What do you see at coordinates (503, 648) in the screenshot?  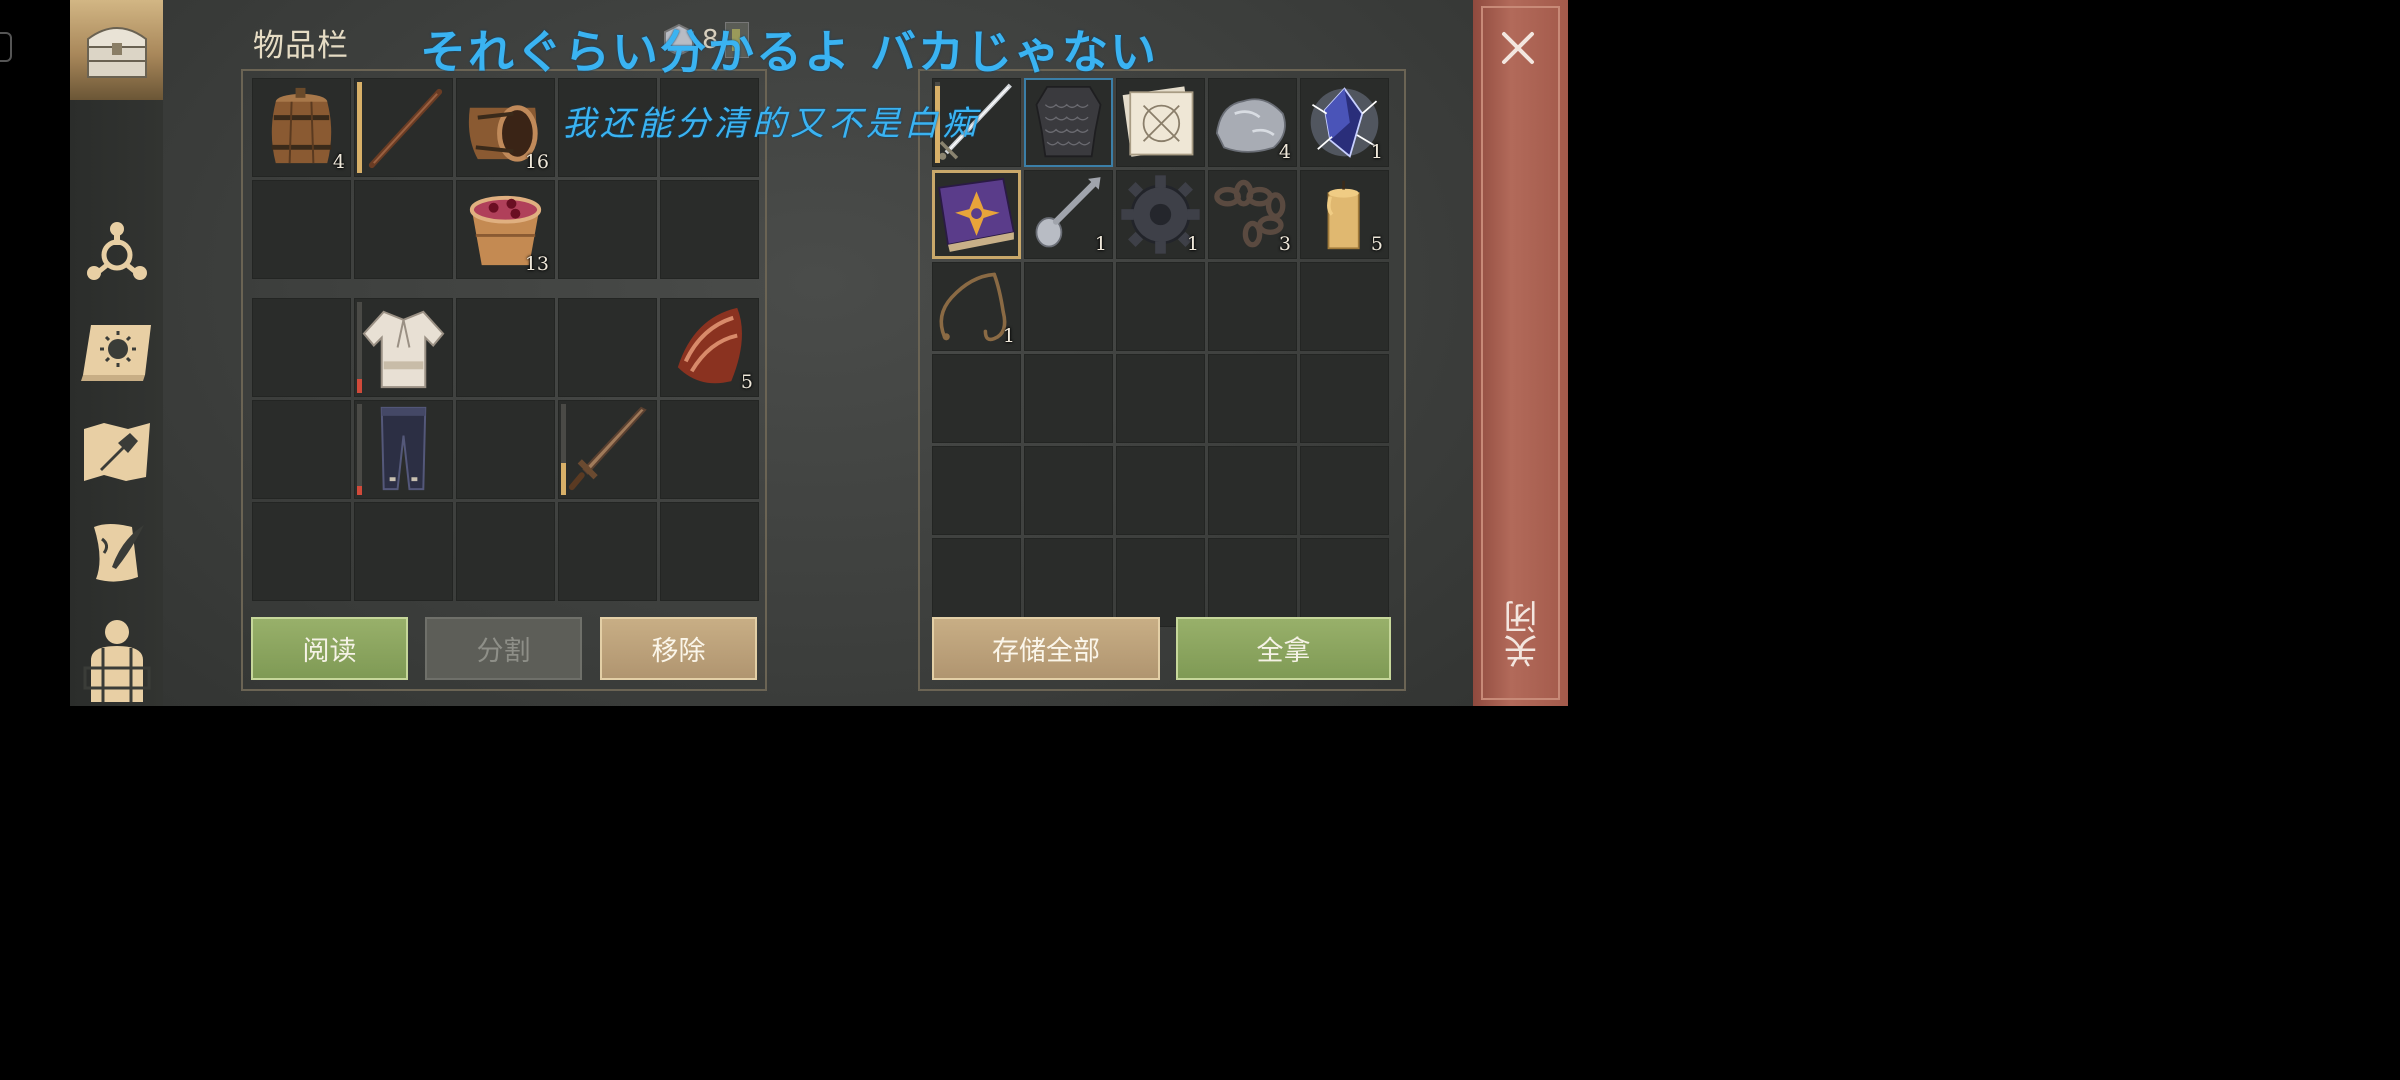 I see `split-button: 分割` at bounding box center [503, 648].